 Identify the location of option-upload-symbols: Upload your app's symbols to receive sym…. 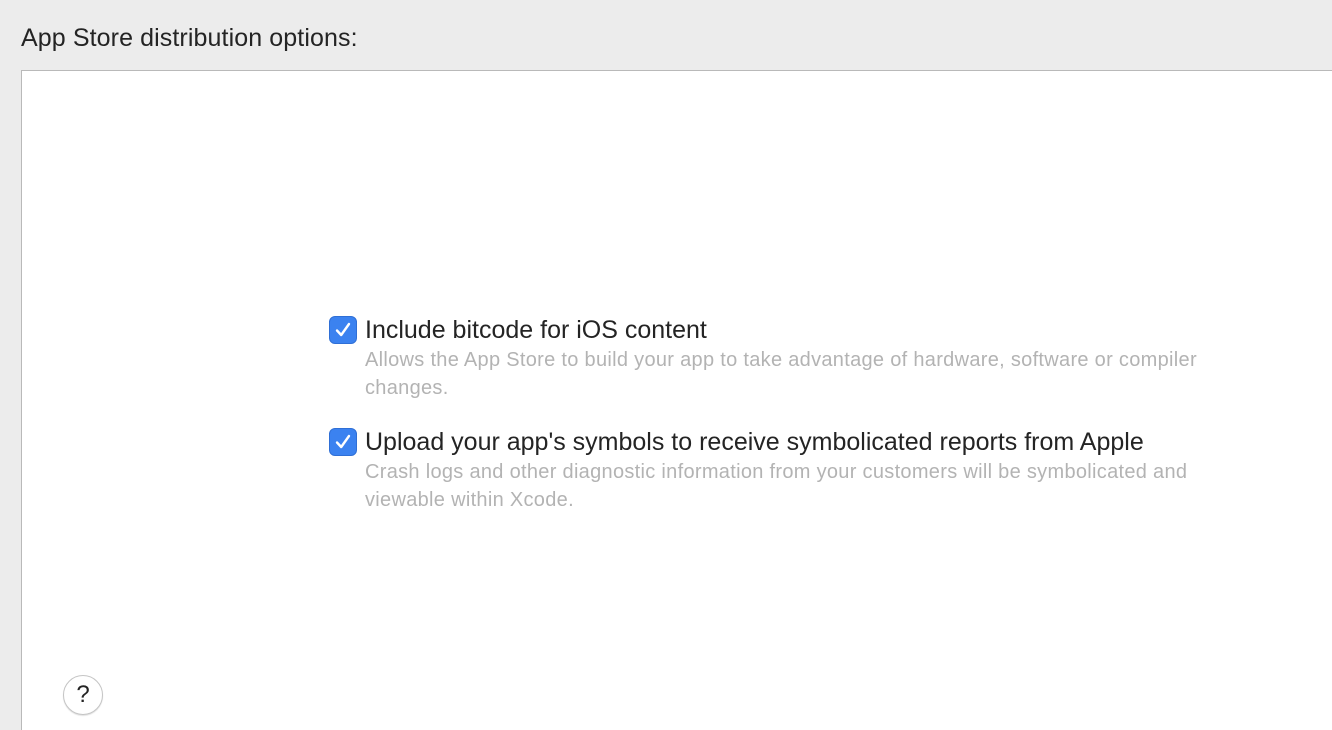
(787, 470).